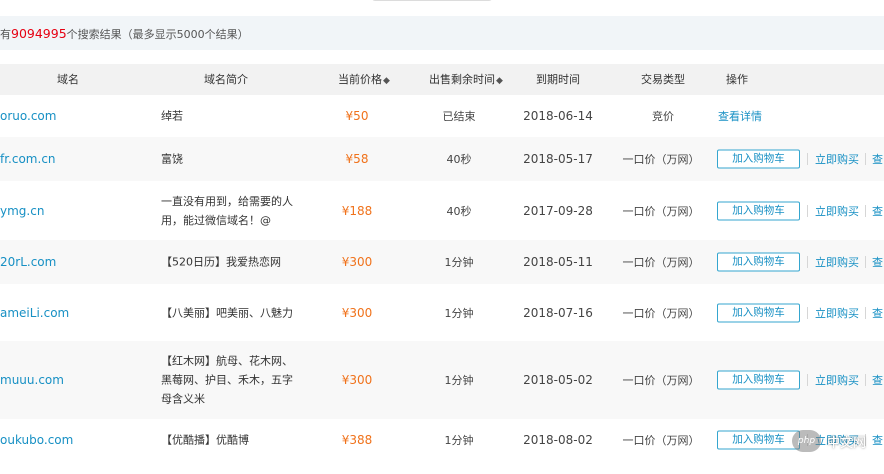  I want to click on price: ¥50, so click(357, 116).